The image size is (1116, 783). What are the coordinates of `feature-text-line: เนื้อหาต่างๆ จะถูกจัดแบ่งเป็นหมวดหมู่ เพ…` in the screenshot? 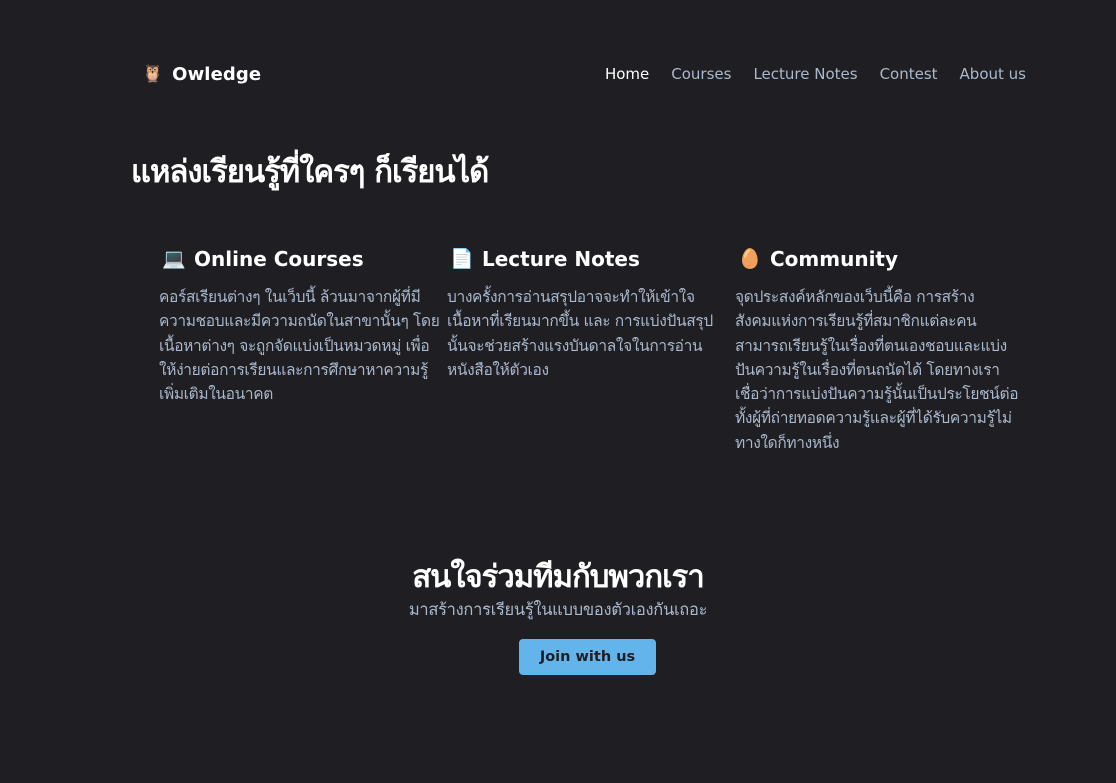 It's located at (294, 345).